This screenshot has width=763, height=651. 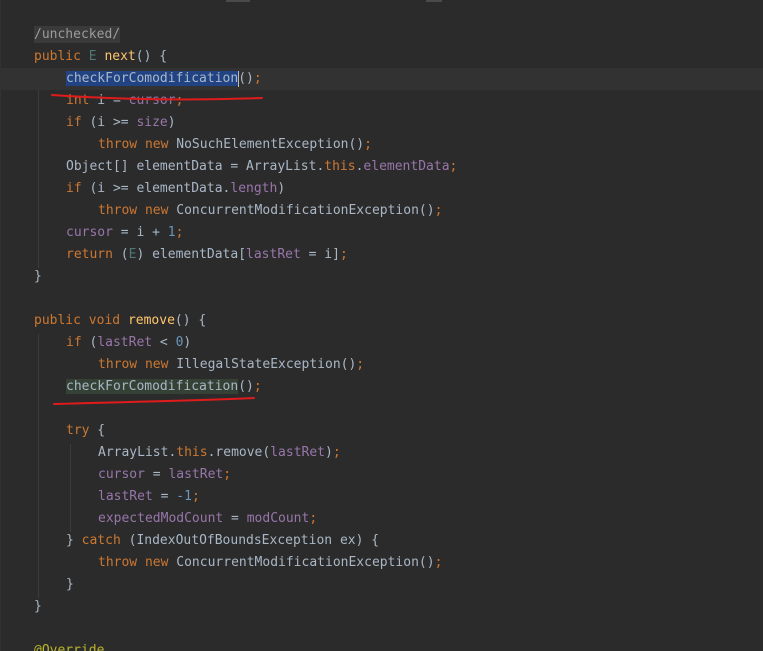 What do you see at coordinates (406, 166) in the screenshot?
I see `field: elementData` at bounding box center [406, 166].